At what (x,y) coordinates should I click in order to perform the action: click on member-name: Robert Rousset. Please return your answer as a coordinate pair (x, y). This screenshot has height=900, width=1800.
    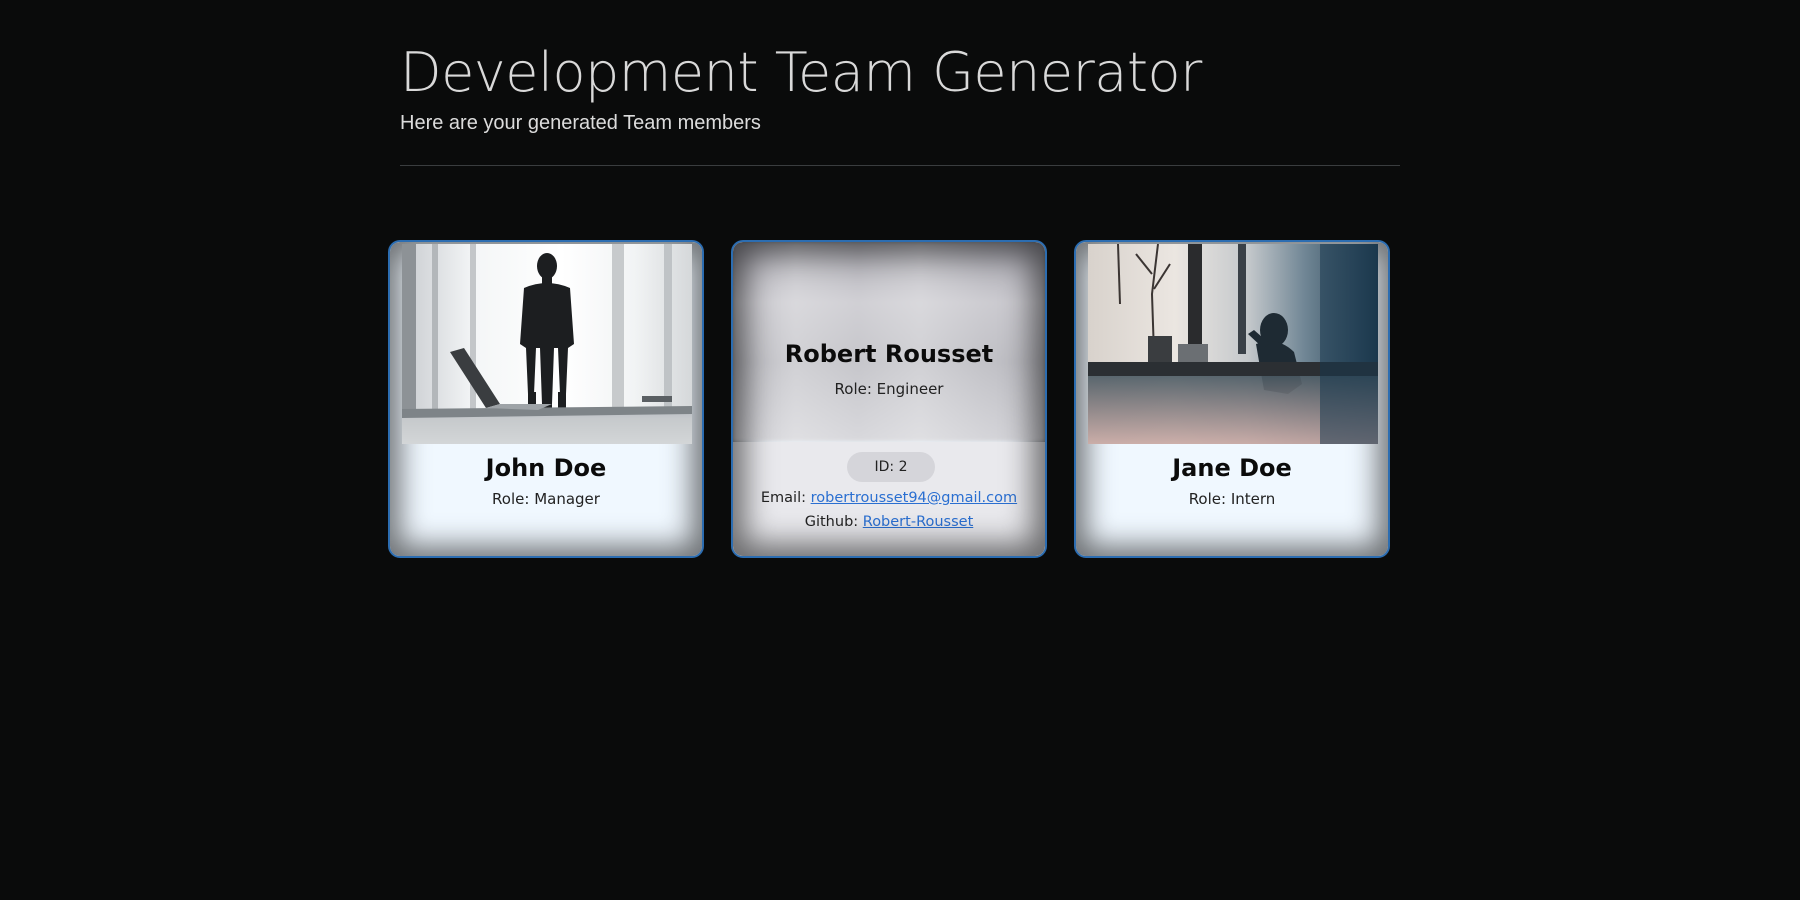
    Looking at the image, I should click on (889, 354).